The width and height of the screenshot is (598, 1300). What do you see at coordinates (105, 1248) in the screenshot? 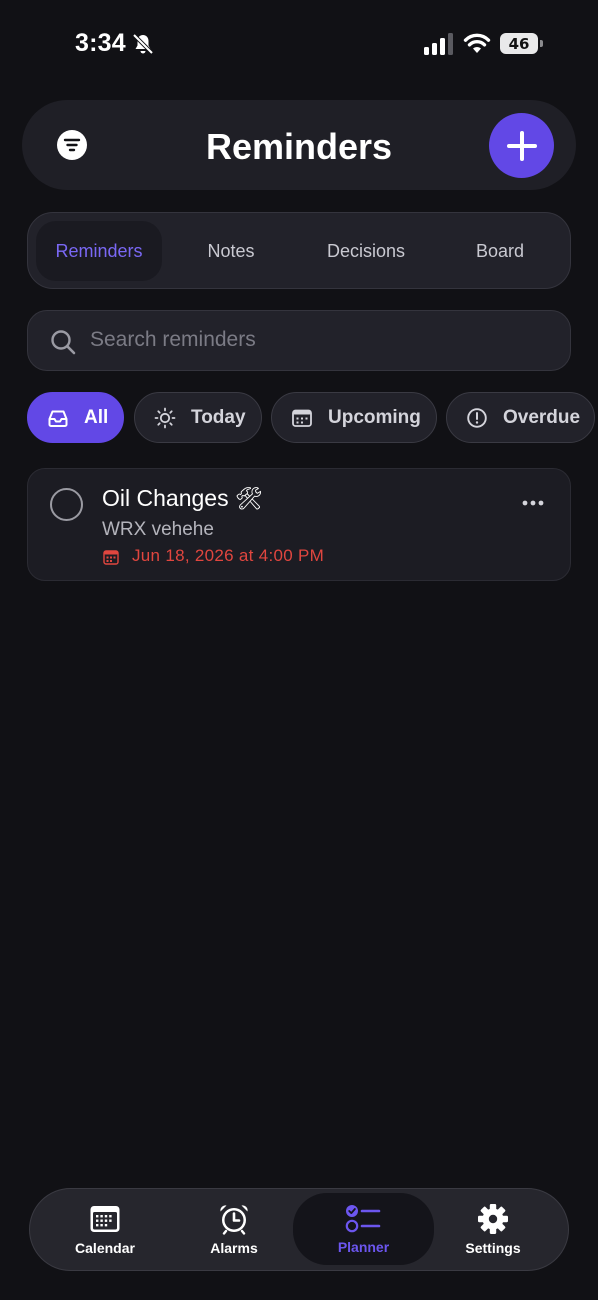
I see `nav-label: Calendar` at bounding box center [105, 1248].